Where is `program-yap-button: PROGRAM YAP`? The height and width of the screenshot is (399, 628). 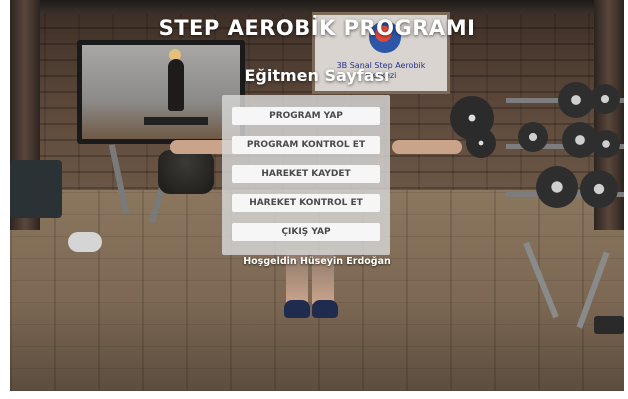 program-yap-button: PROGRAM YAP is located at coordinates (306, 116).